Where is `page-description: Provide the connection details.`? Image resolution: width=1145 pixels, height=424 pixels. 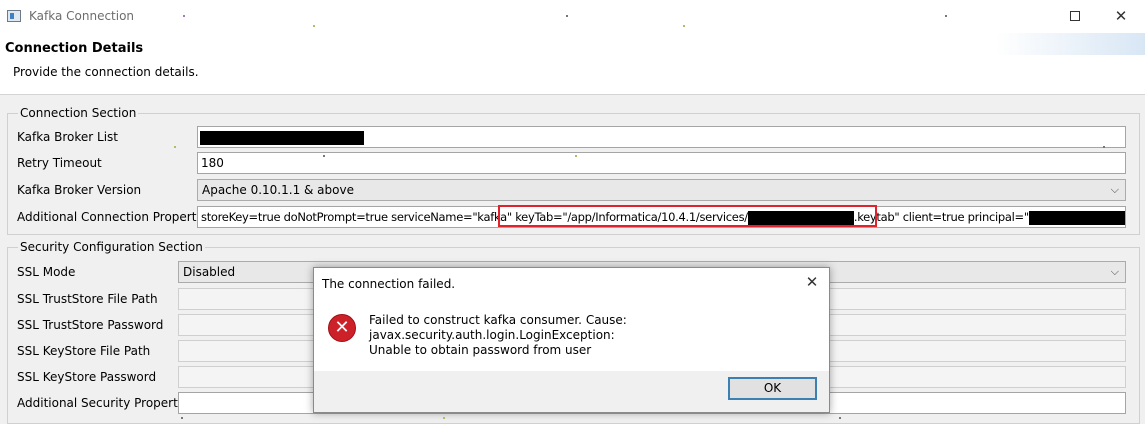 page-description: Provide the connection details. is located at coordinates (106, 72).